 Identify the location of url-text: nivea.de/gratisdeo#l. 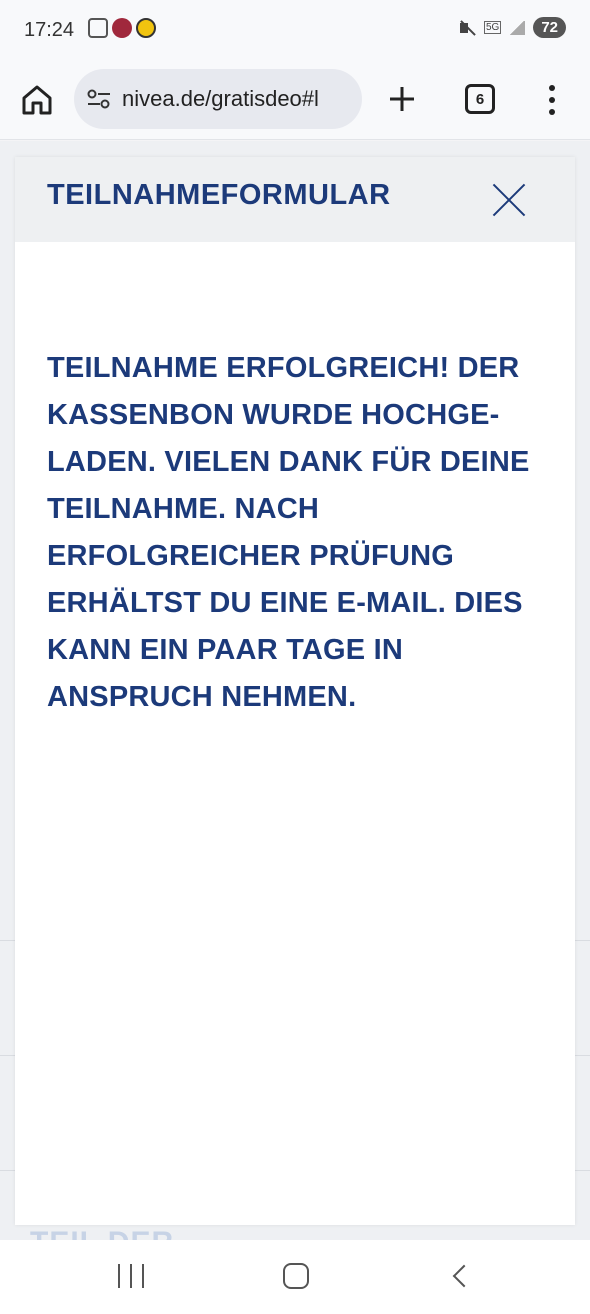
(220, 99).